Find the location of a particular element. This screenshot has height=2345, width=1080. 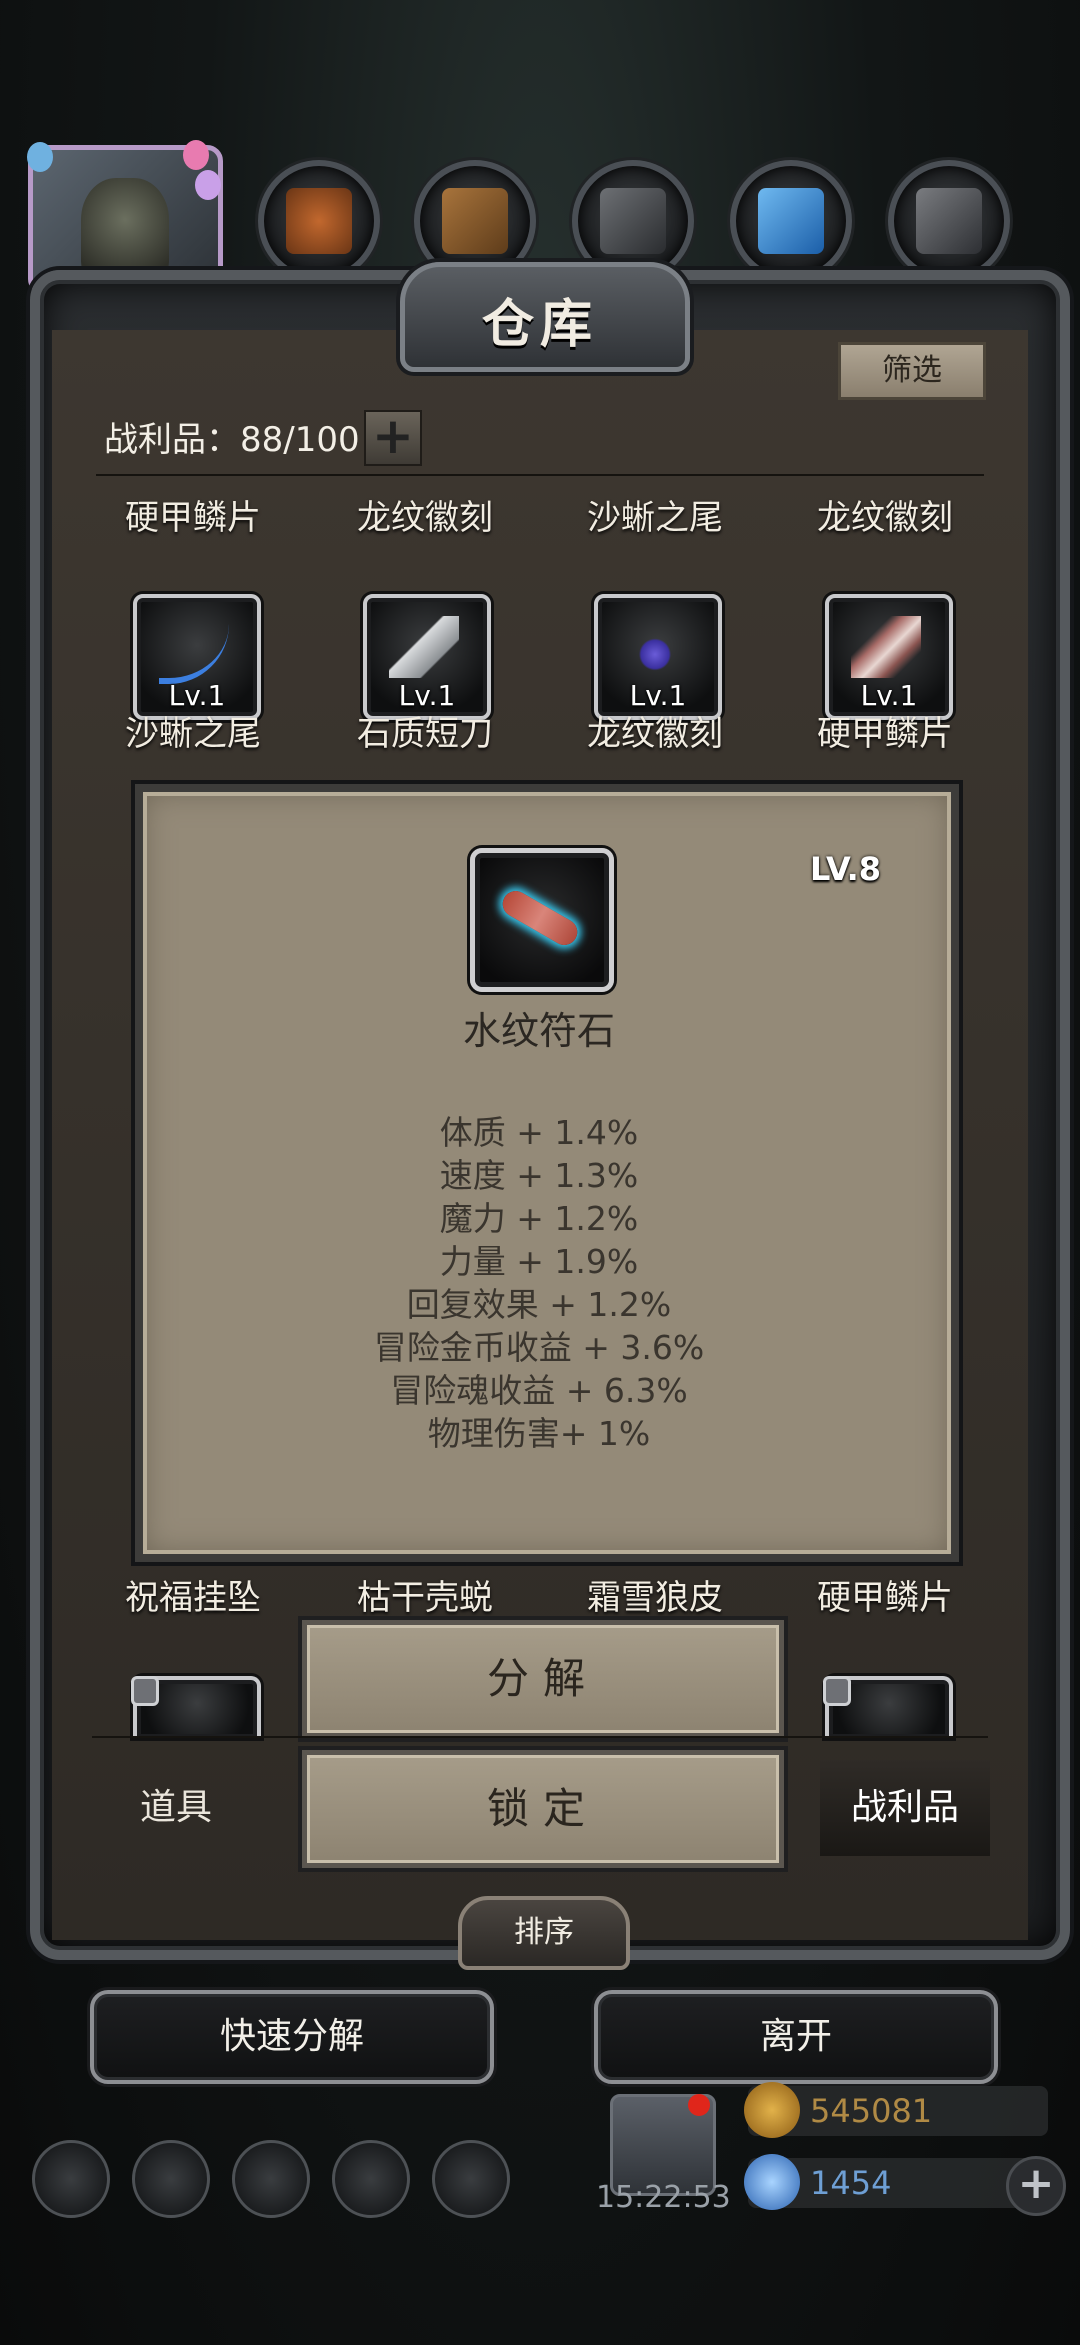

item-name: 枯干壳蜕 is located at coordinates (425, 1594).